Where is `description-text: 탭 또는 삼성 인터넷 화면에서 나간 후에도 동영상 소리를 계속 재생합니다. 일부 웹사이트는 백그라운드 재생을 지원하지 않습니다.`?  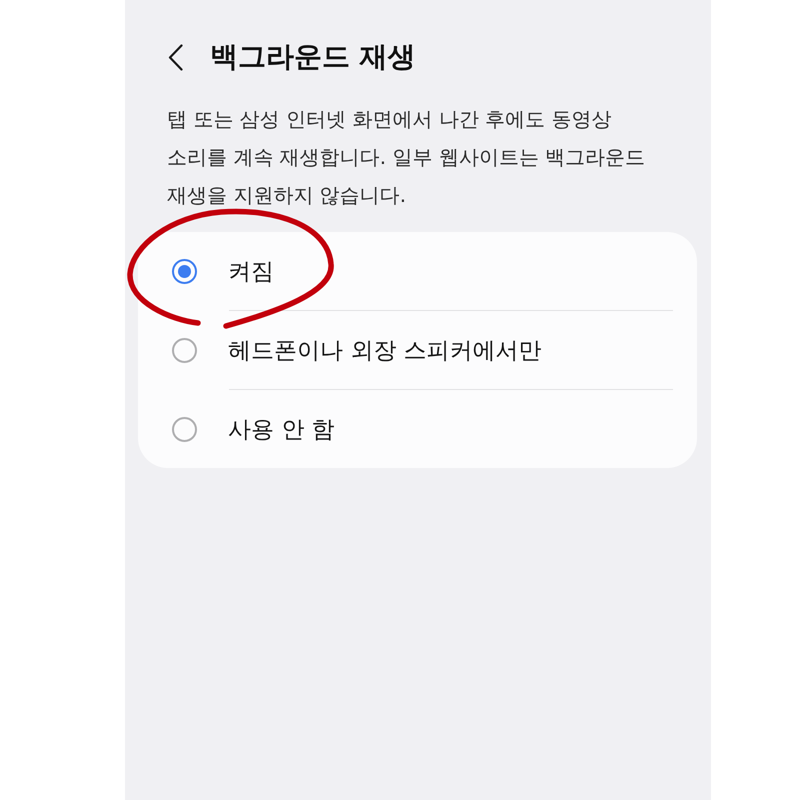
description-text: 탭 또는 삼성 인터넷 화면에서 나간 후에도 동영상 소리를 계속 재생합니다. 일부 웹사이트는 백그라운드 재생을 지원하지 않습니다. is located at coordinates (406, 157).